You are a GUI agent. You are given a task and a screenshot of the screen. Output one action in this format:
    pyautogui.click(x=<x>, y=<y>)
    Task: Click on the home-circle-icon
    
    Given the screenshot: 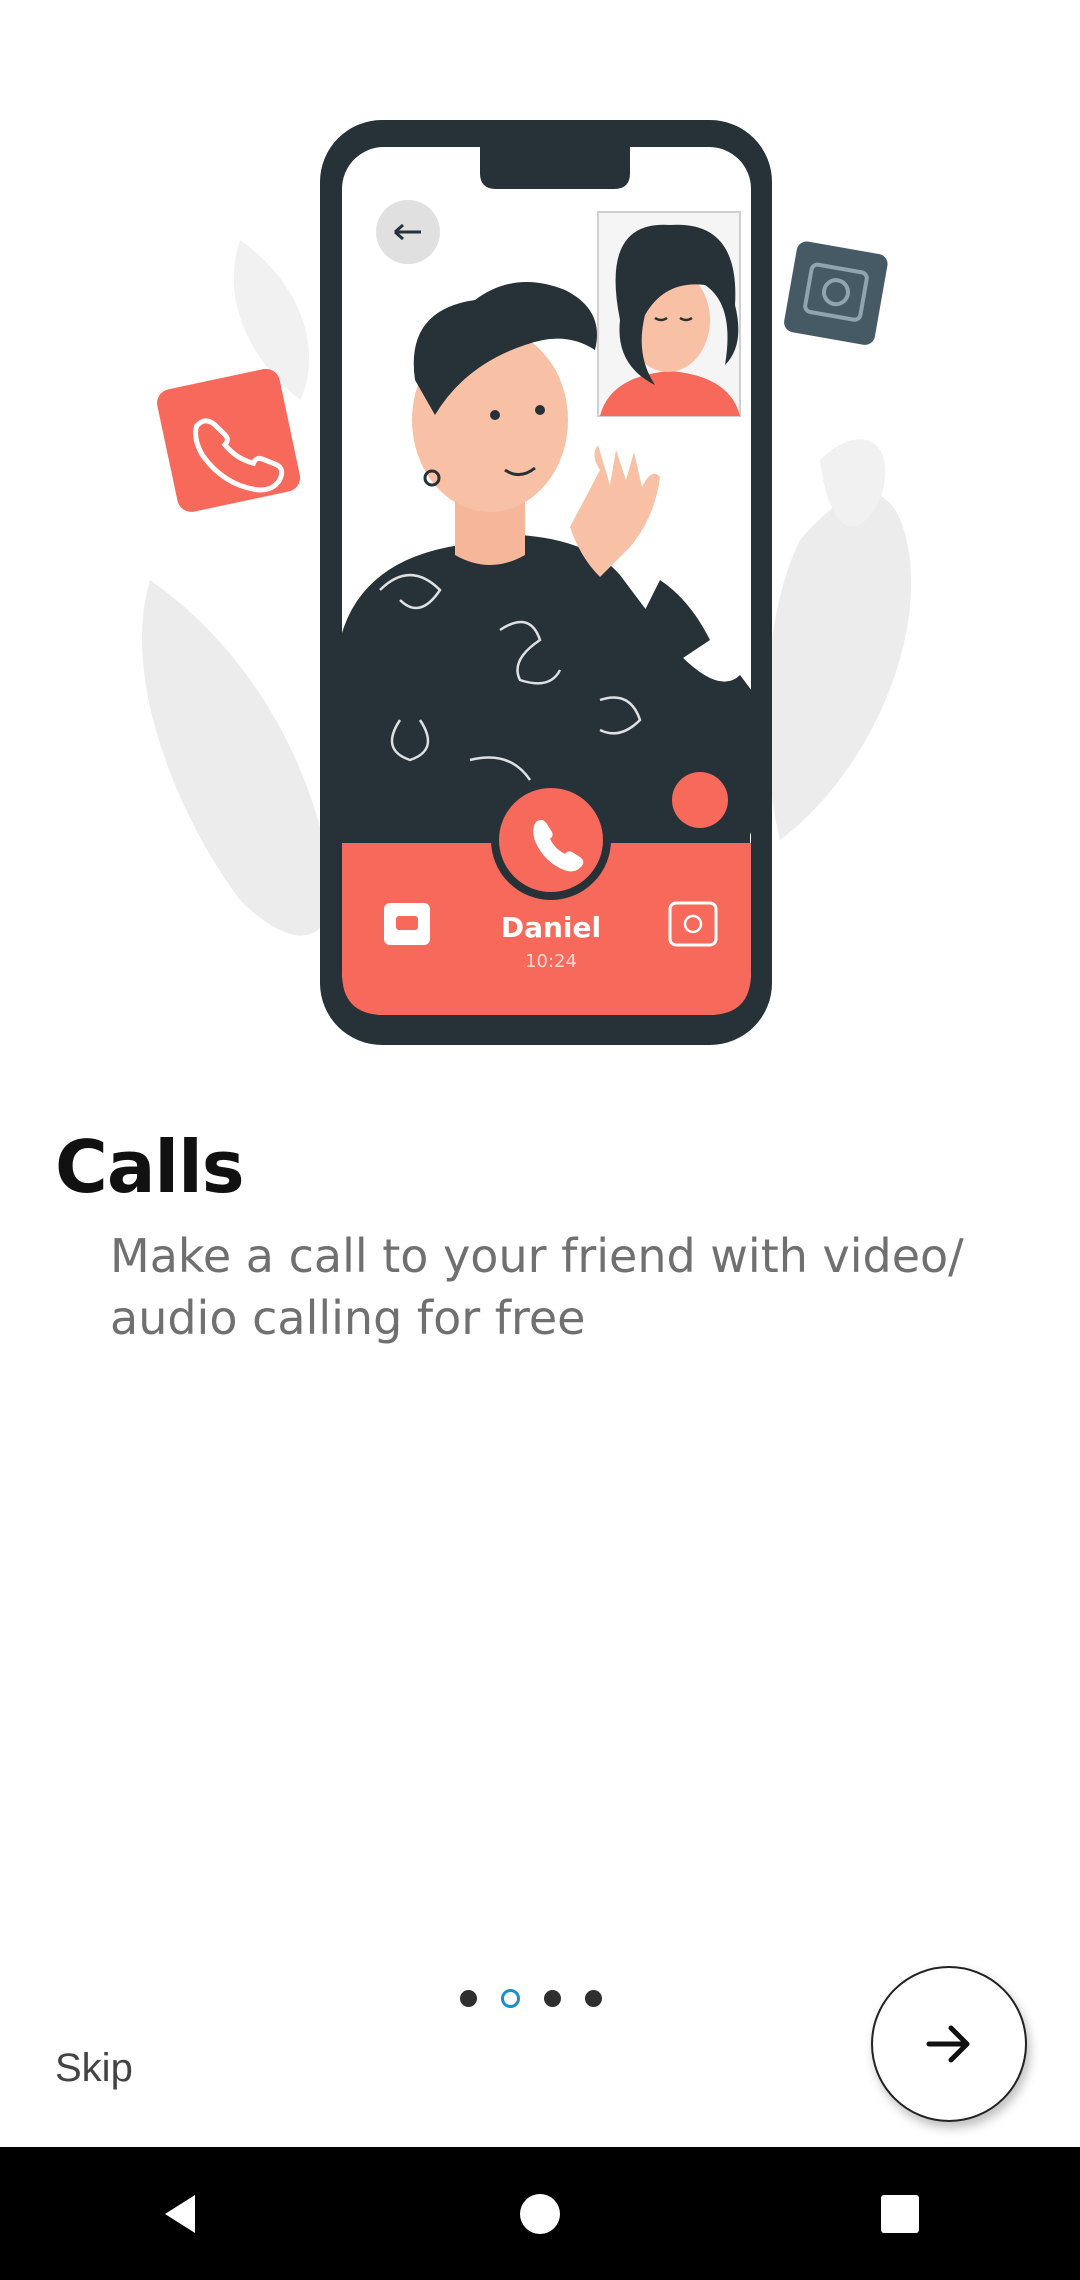 What is the action you would take?
    pyautogui.click(x=540, y=2213)
    